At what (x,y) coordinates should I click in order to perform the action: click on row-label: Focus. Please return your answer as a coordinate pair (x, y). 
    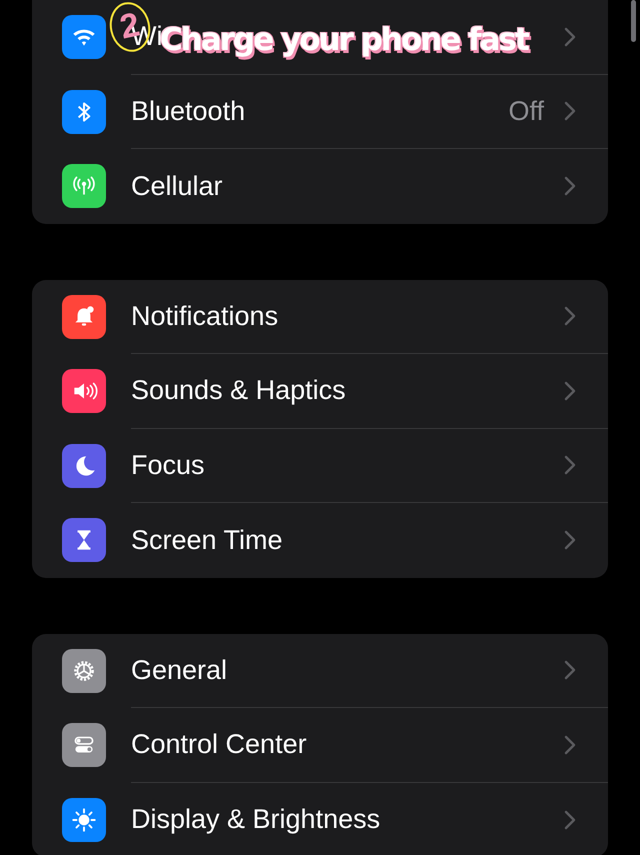
    Looking at the image, I should click on (168, 465).